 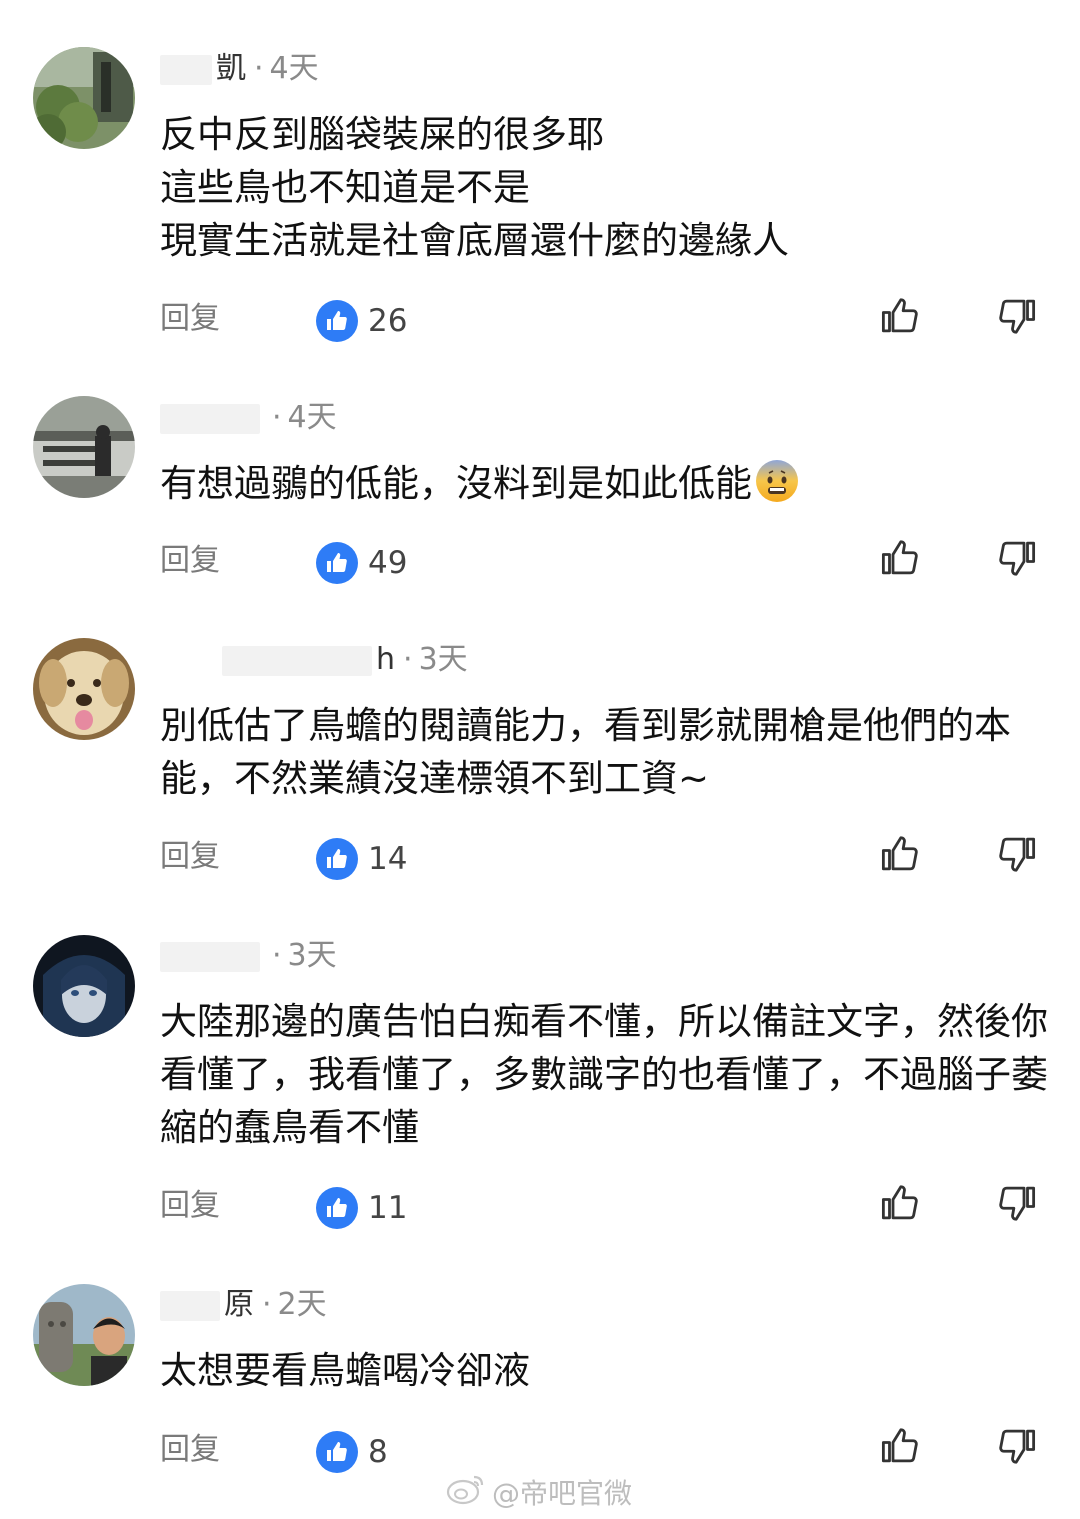 I want to click on weibo-watermark: @帝吧官微, so click(x=539, y=1494).